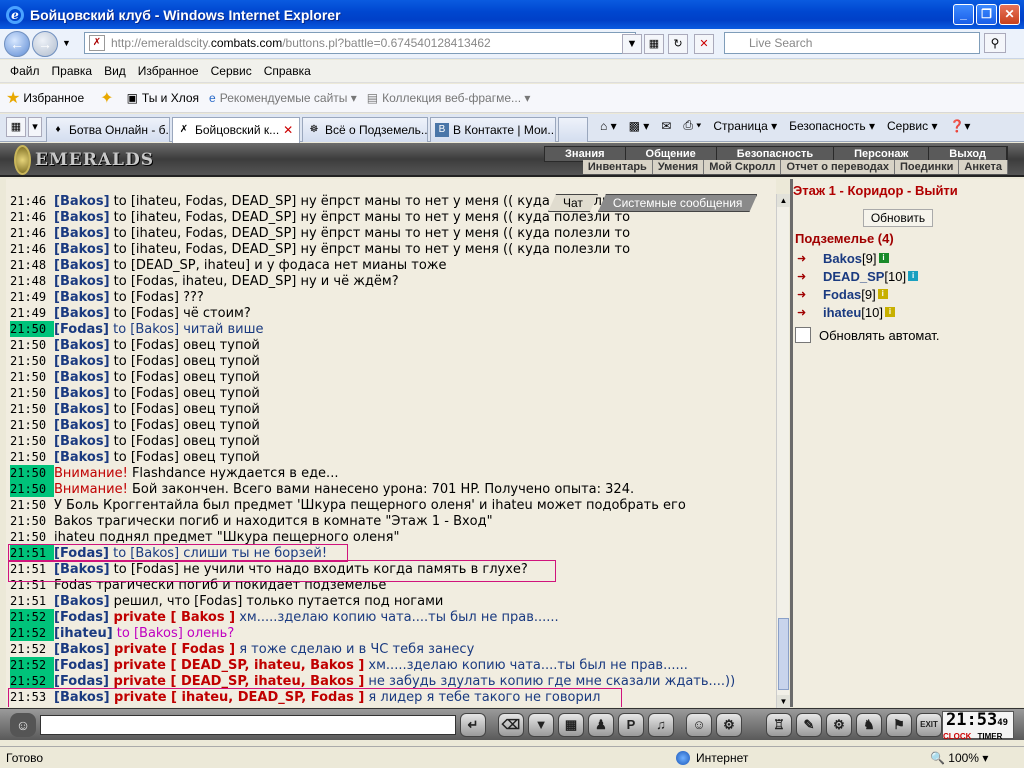  What do you see at coordinates (699, 725) in the screenshot?
I see `smile-icon: ☺` at bounding box center [699, 725].